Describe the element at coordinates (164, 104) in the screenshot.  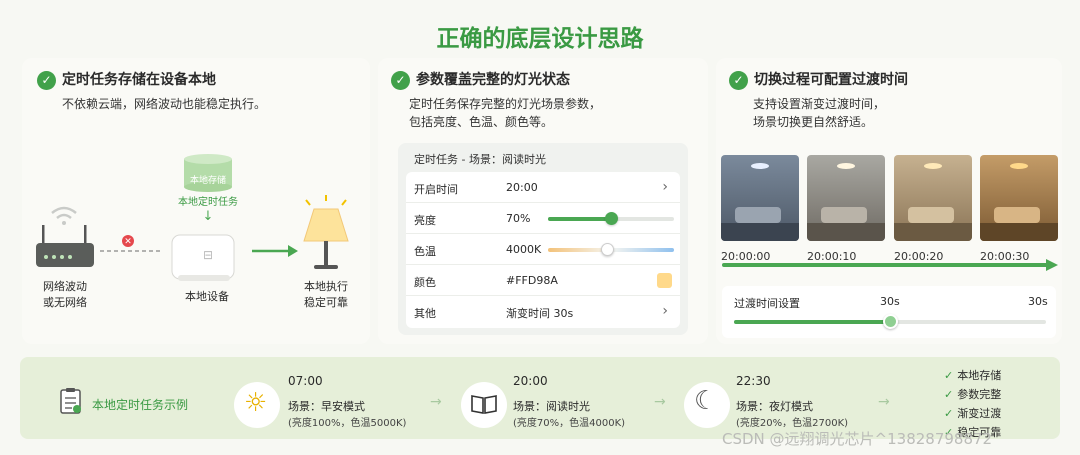
I see `desc-local-storage: 不依赖云端，网络波动也能稳定执行。` at that location.